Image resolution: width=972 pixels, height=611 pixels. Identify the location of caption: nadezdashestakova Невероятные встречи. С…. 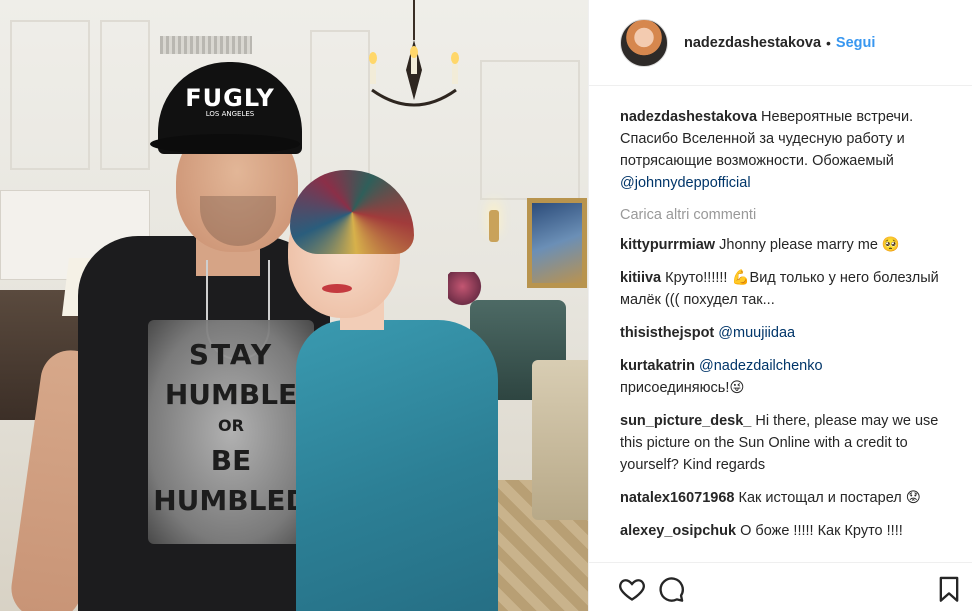
(788, 150).